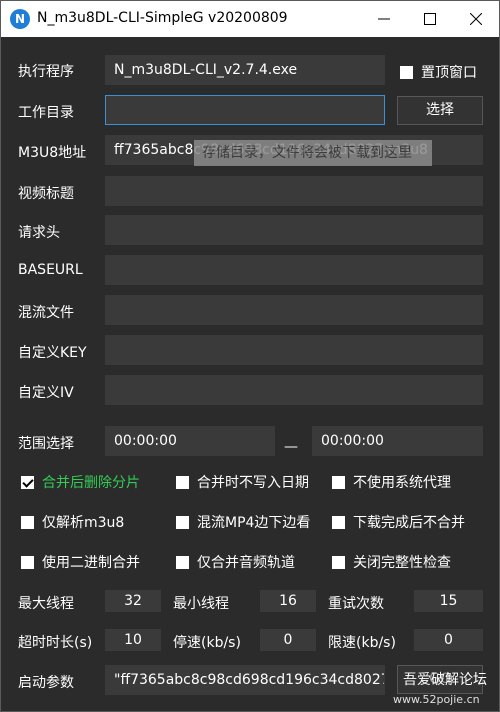 The image size is (500, 712). I want to click on topmost-label: 置顶窗口, so click(449, 73).